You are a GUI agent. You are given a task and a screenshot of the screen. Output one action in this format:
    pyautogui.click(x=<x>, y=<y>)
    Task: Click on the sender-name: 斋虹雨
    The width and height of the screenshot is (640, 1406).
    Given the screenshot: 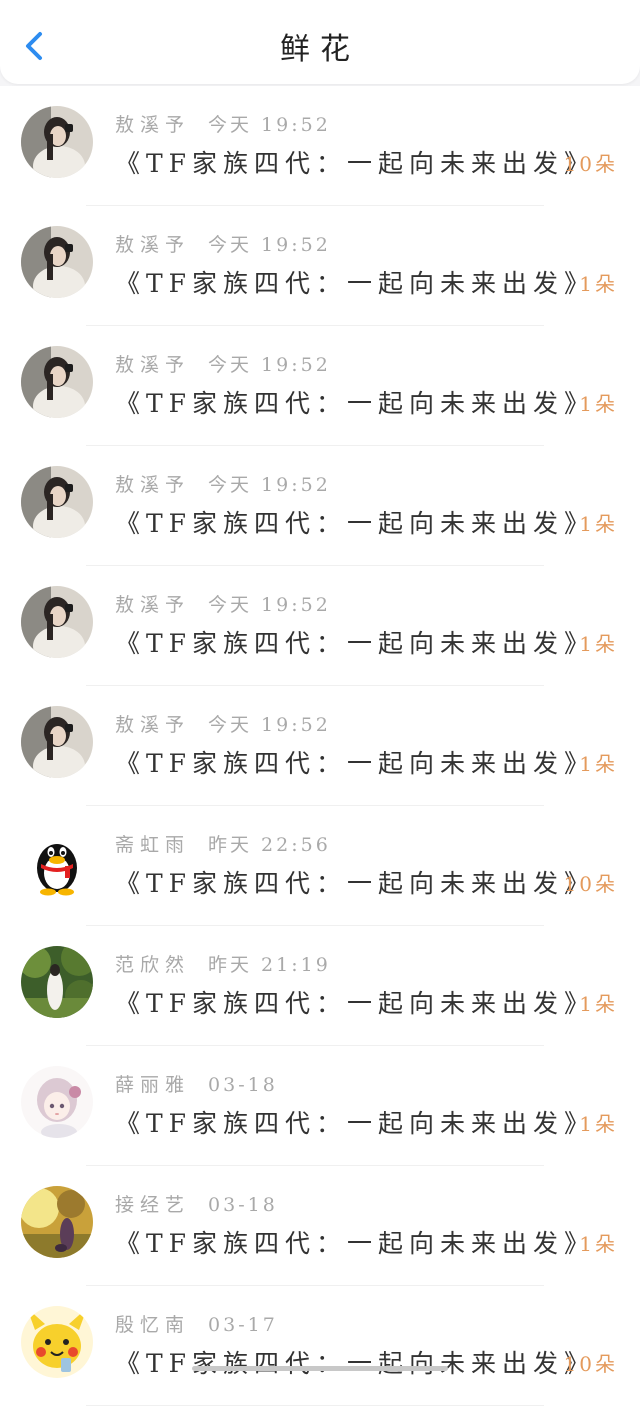 What is the action you would take?
    pyautogui.click(x=153, y=845)
    